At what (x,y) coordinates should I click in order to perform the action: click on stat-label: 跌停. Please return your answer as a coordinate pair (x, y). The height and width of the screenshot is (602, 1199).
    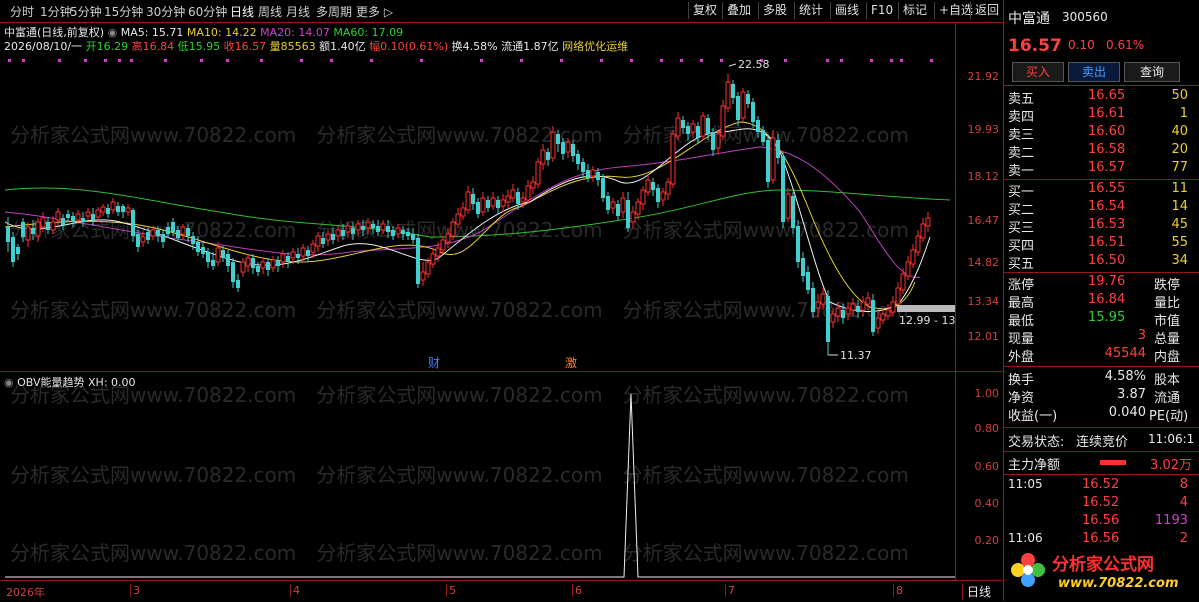
    Looking at the image, I should click on (1167, 285).